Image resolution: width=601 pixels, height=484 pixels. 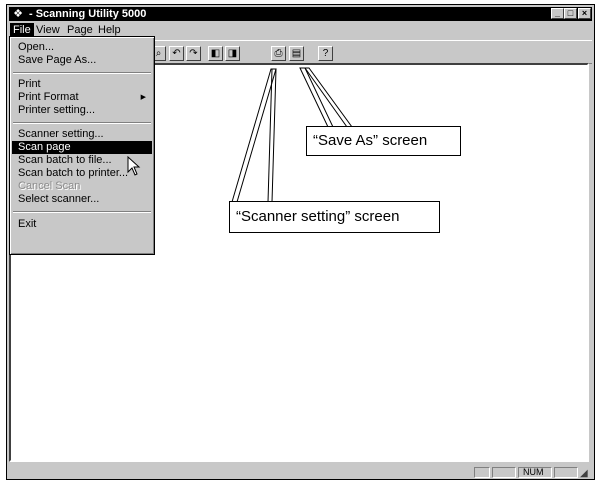 I want to click on scanner-setting-callout: “Scanner setting” screen, so click(x=334, y=217).